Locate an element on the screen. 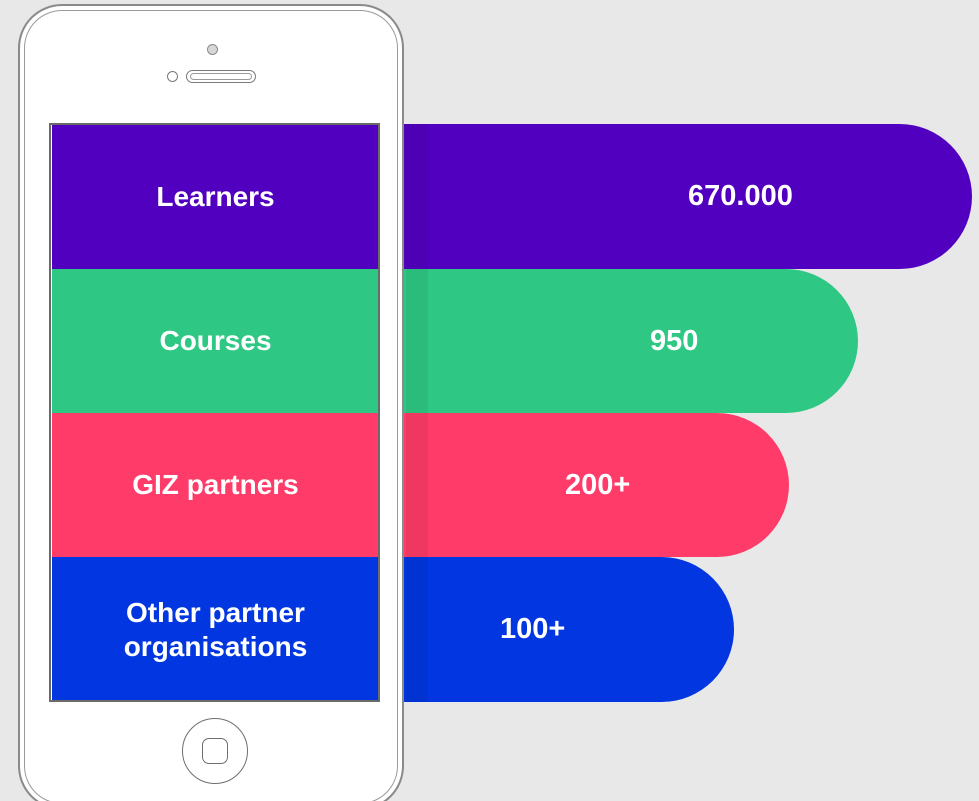 This screenshot has height=801, width=979. value-label-courses: 950 is located at coordinates (674, 340).